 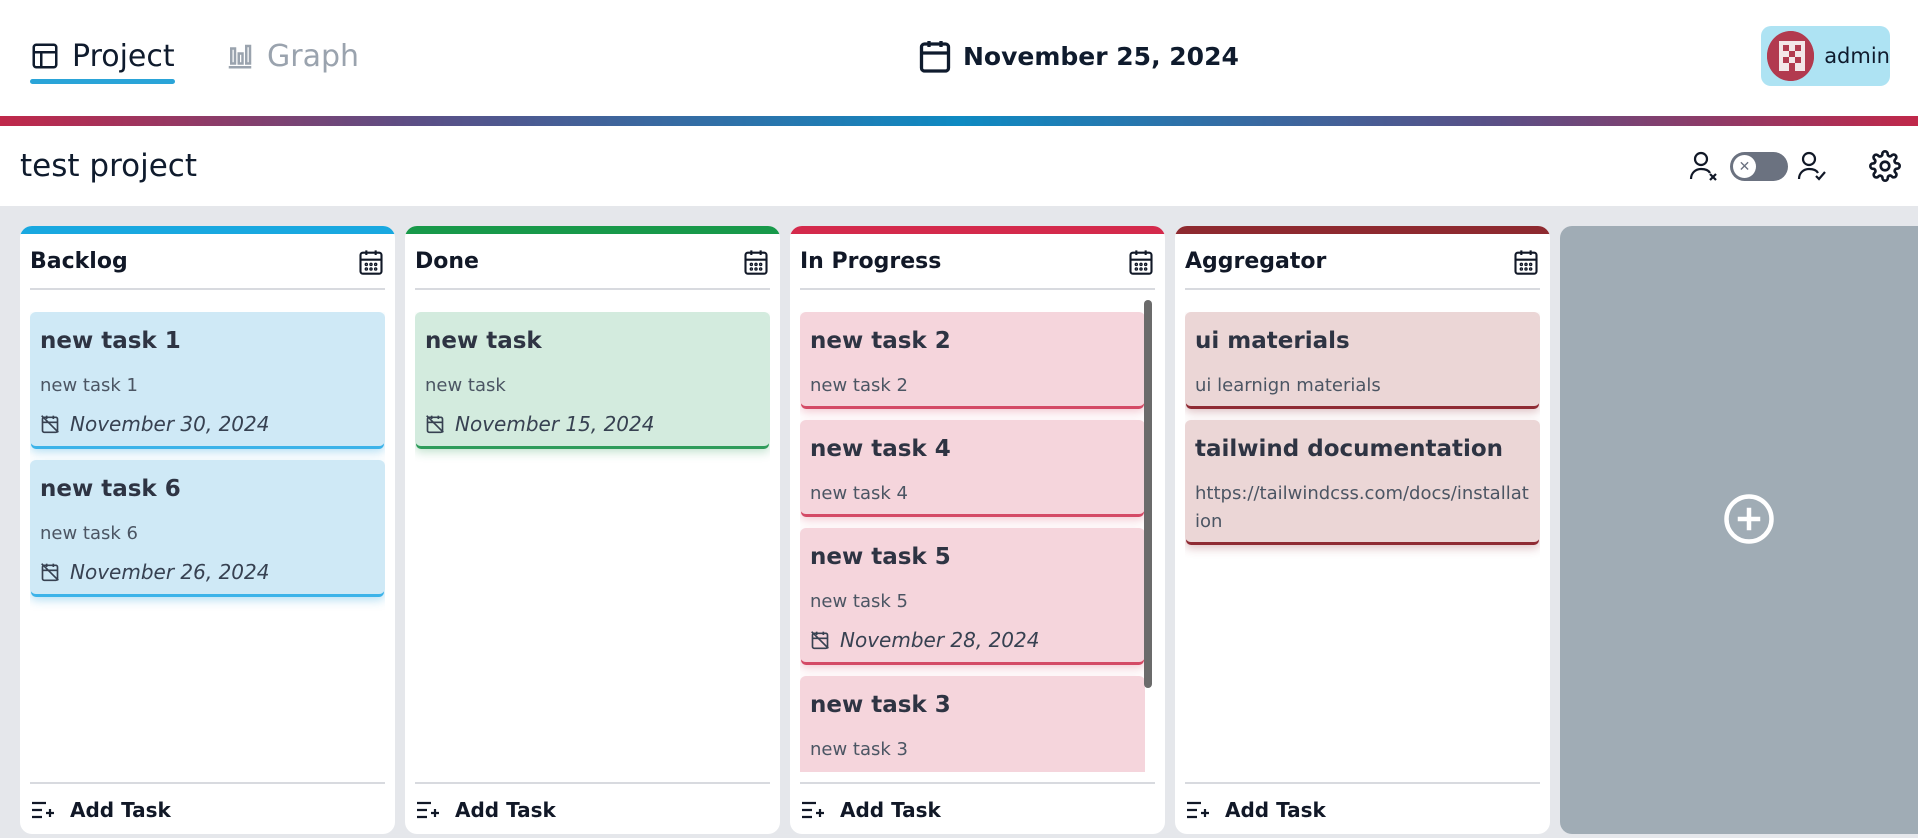 What do you see at coordinates (972, 724) in the screenshot?
I see `task-card: new task 3 new task 3` at bounding box center [972, 724].